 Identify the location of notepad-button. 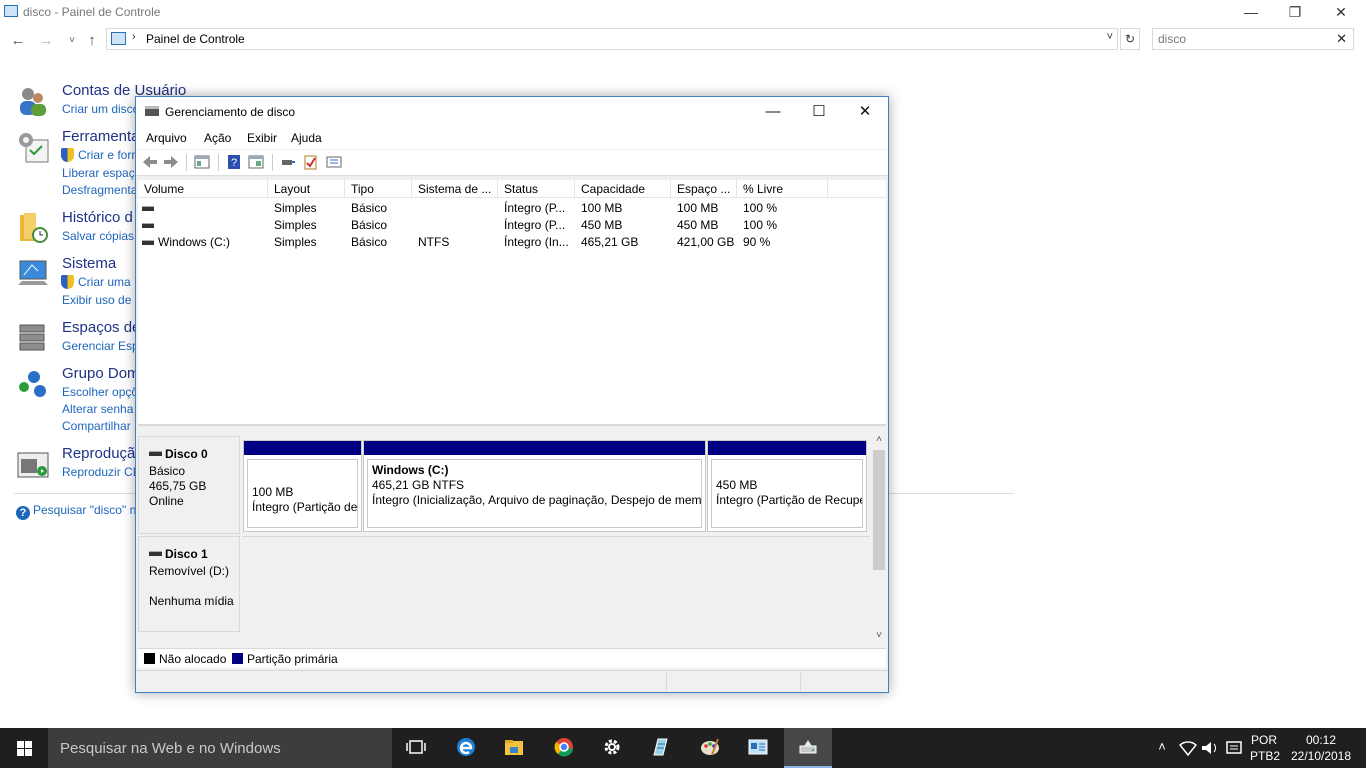
(660, 748).